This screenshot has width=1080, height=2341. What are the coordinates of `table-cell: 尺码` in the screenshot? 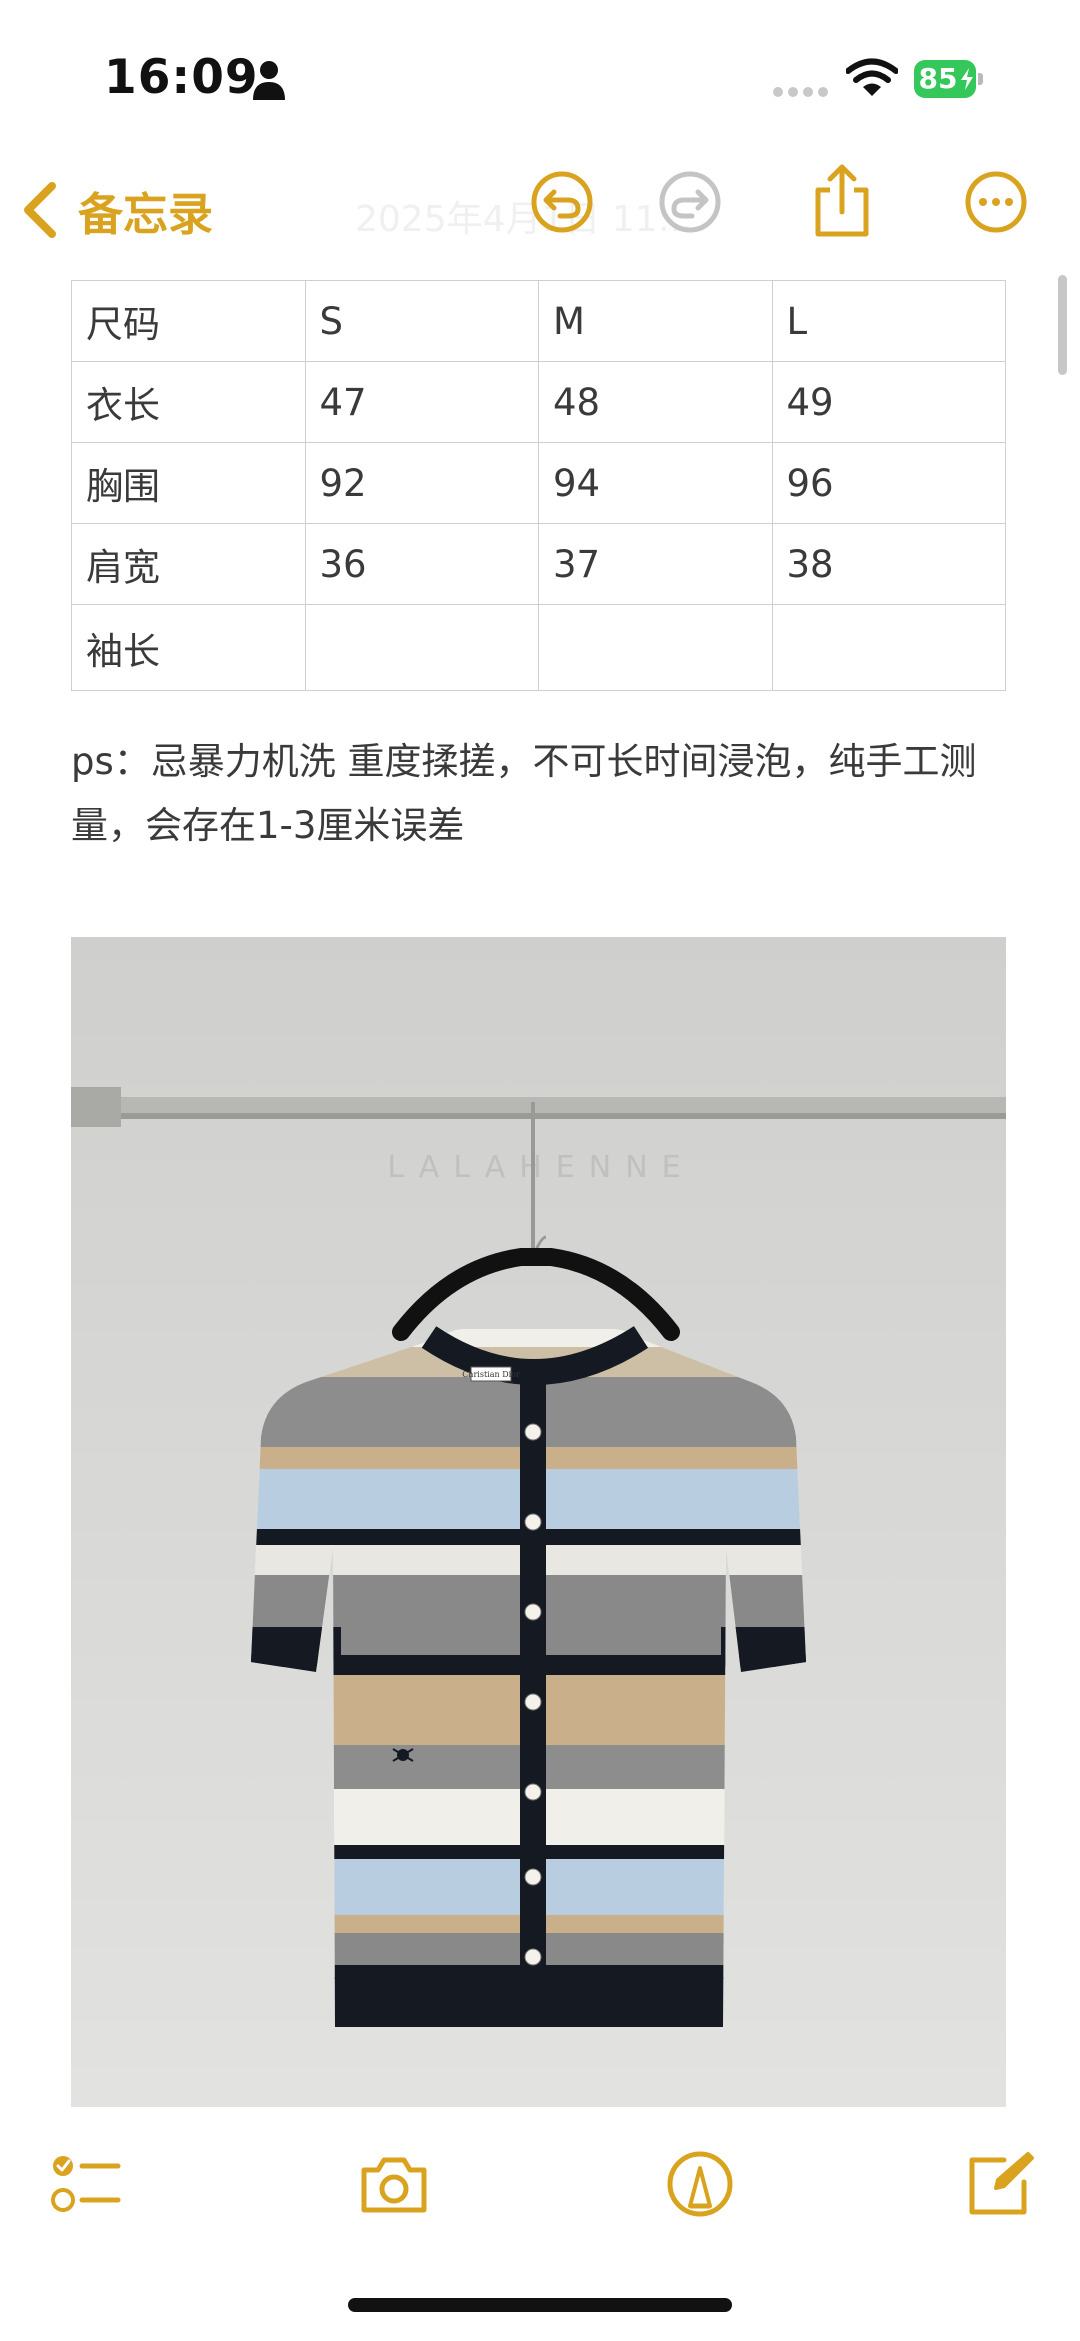 It's located at (188, 321).